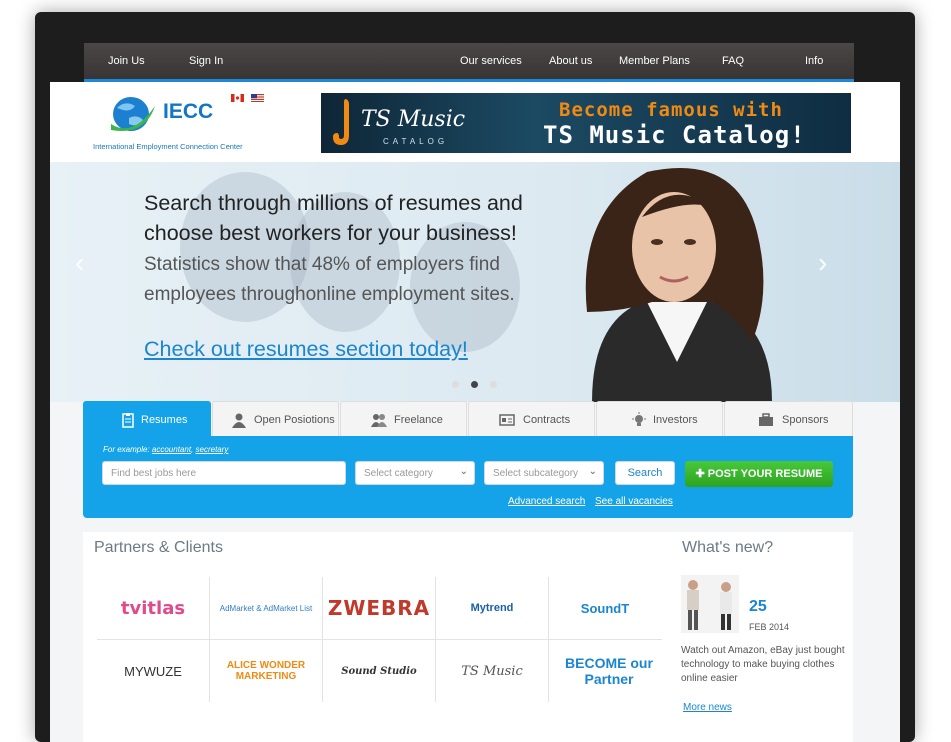  I want to click on partner-logo-text: ZWEBRA, so click(379, 608).